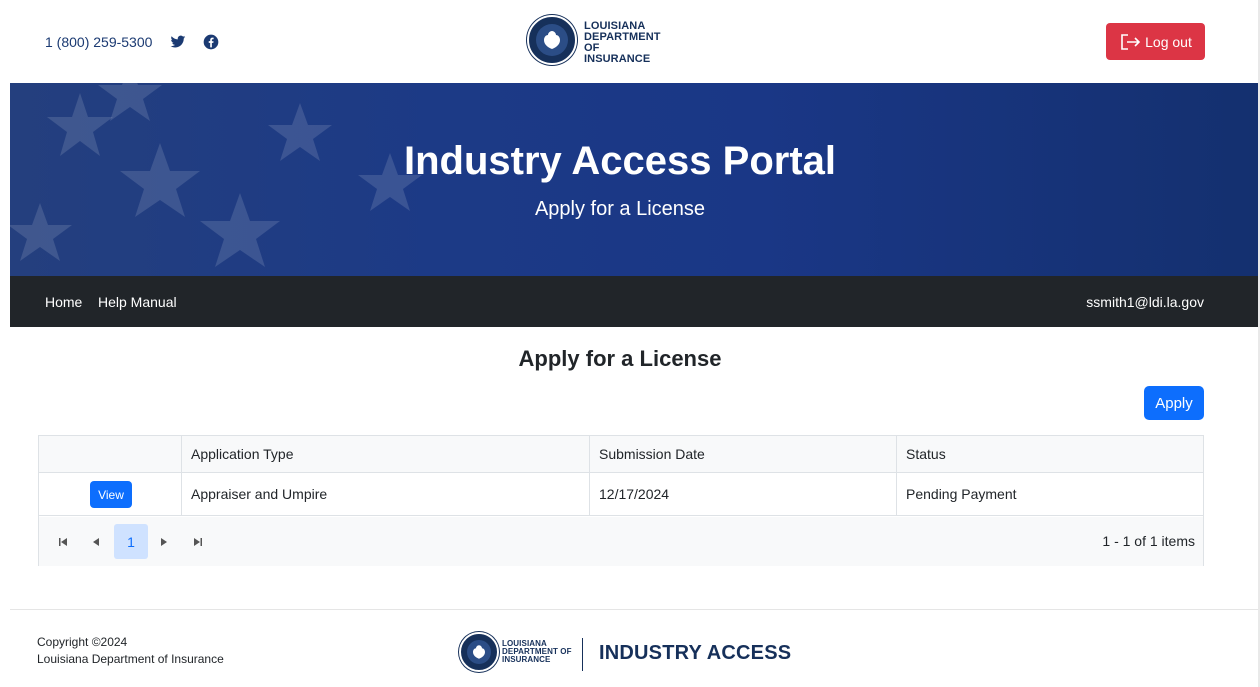 This screenshot has width=1260, height=687. I want to click on logo-line-3: INSURANCE, so click(617, 59).